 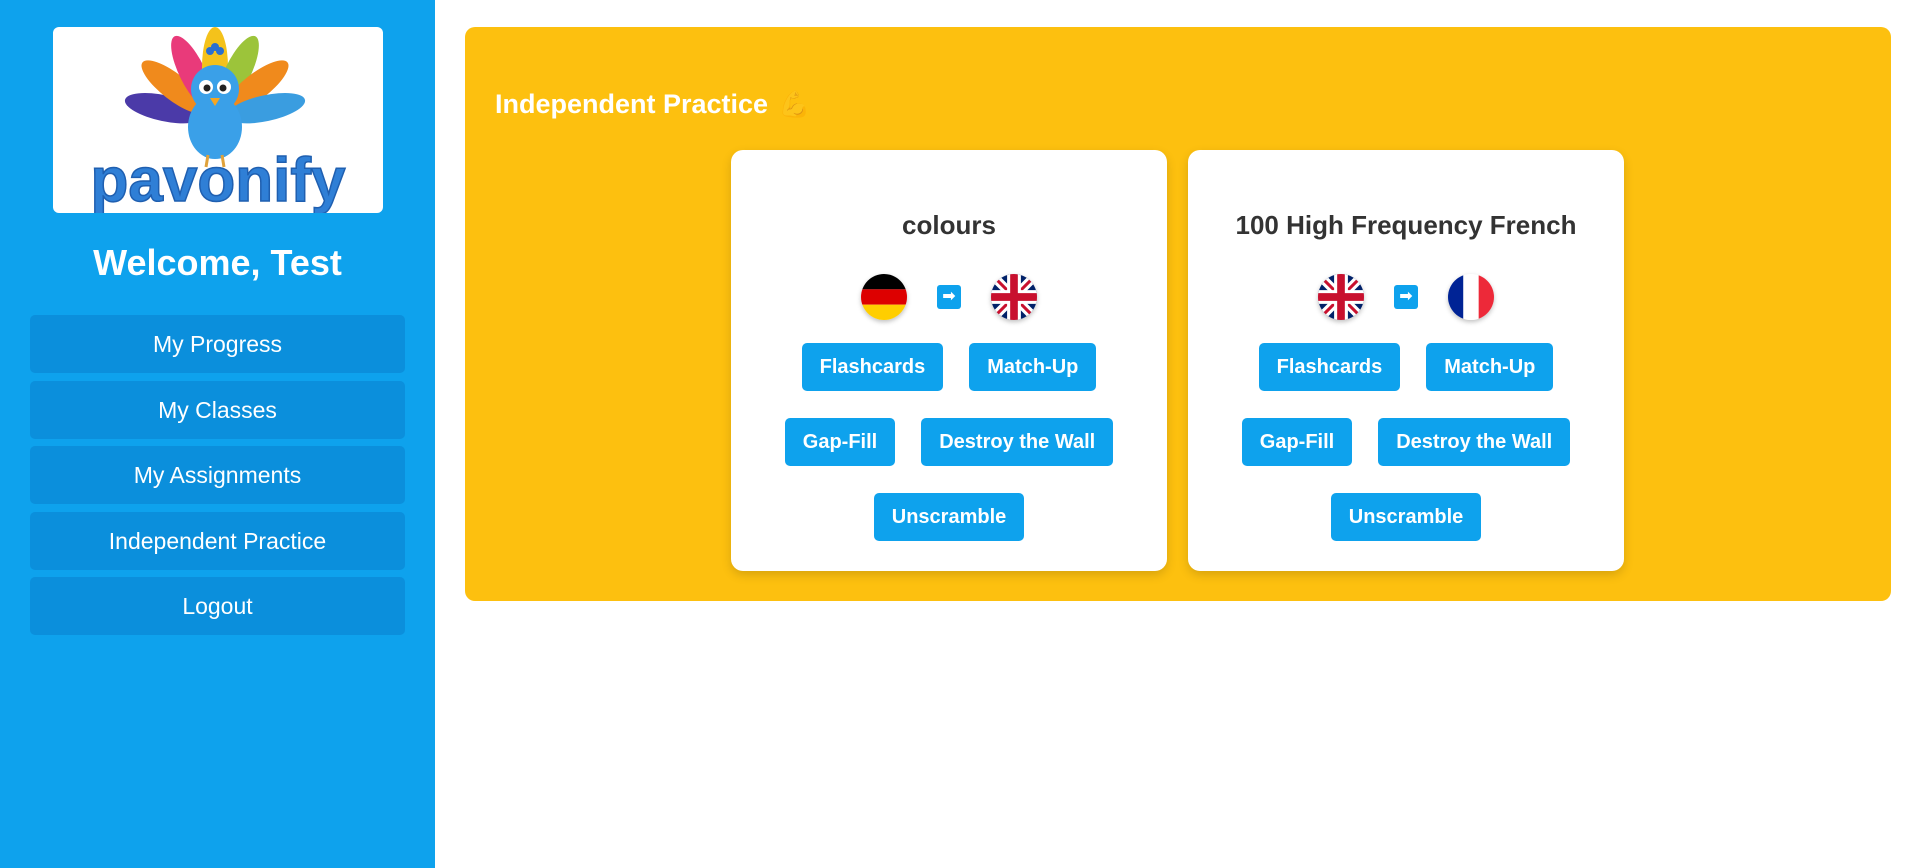 I want to click on logo: pavonify, so click(x=218, y=120).